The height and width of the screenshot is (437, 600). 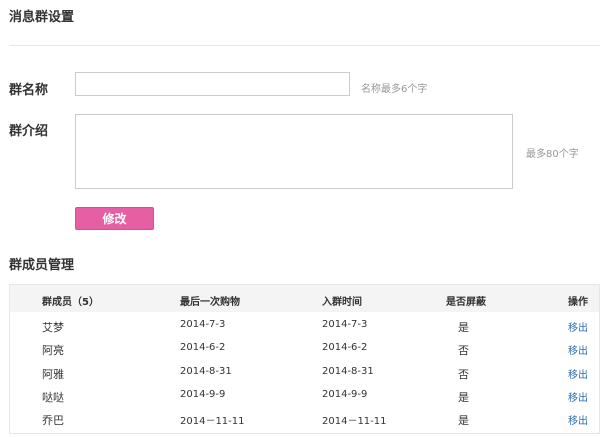 I want to click on column-header-last-purchase: 最后一次购物, so click(x=210, y=302).